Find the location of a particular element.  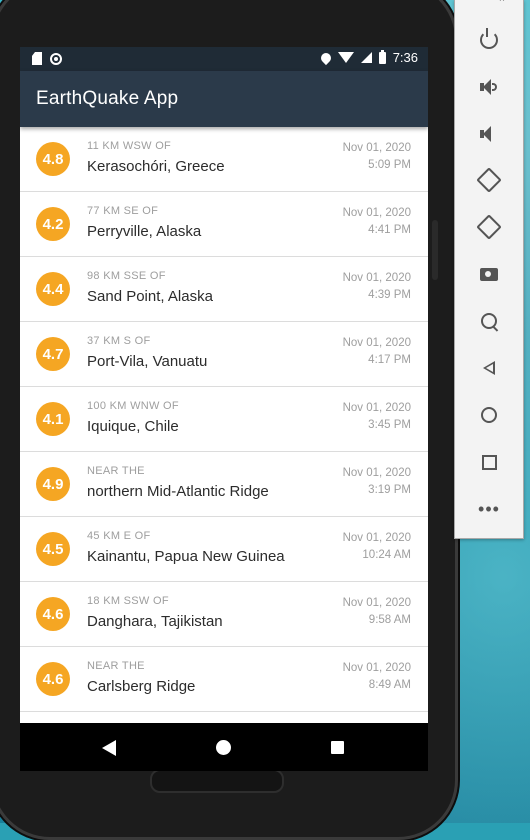

location-name: Iquique, Chile is located at coordinates (133, 426).